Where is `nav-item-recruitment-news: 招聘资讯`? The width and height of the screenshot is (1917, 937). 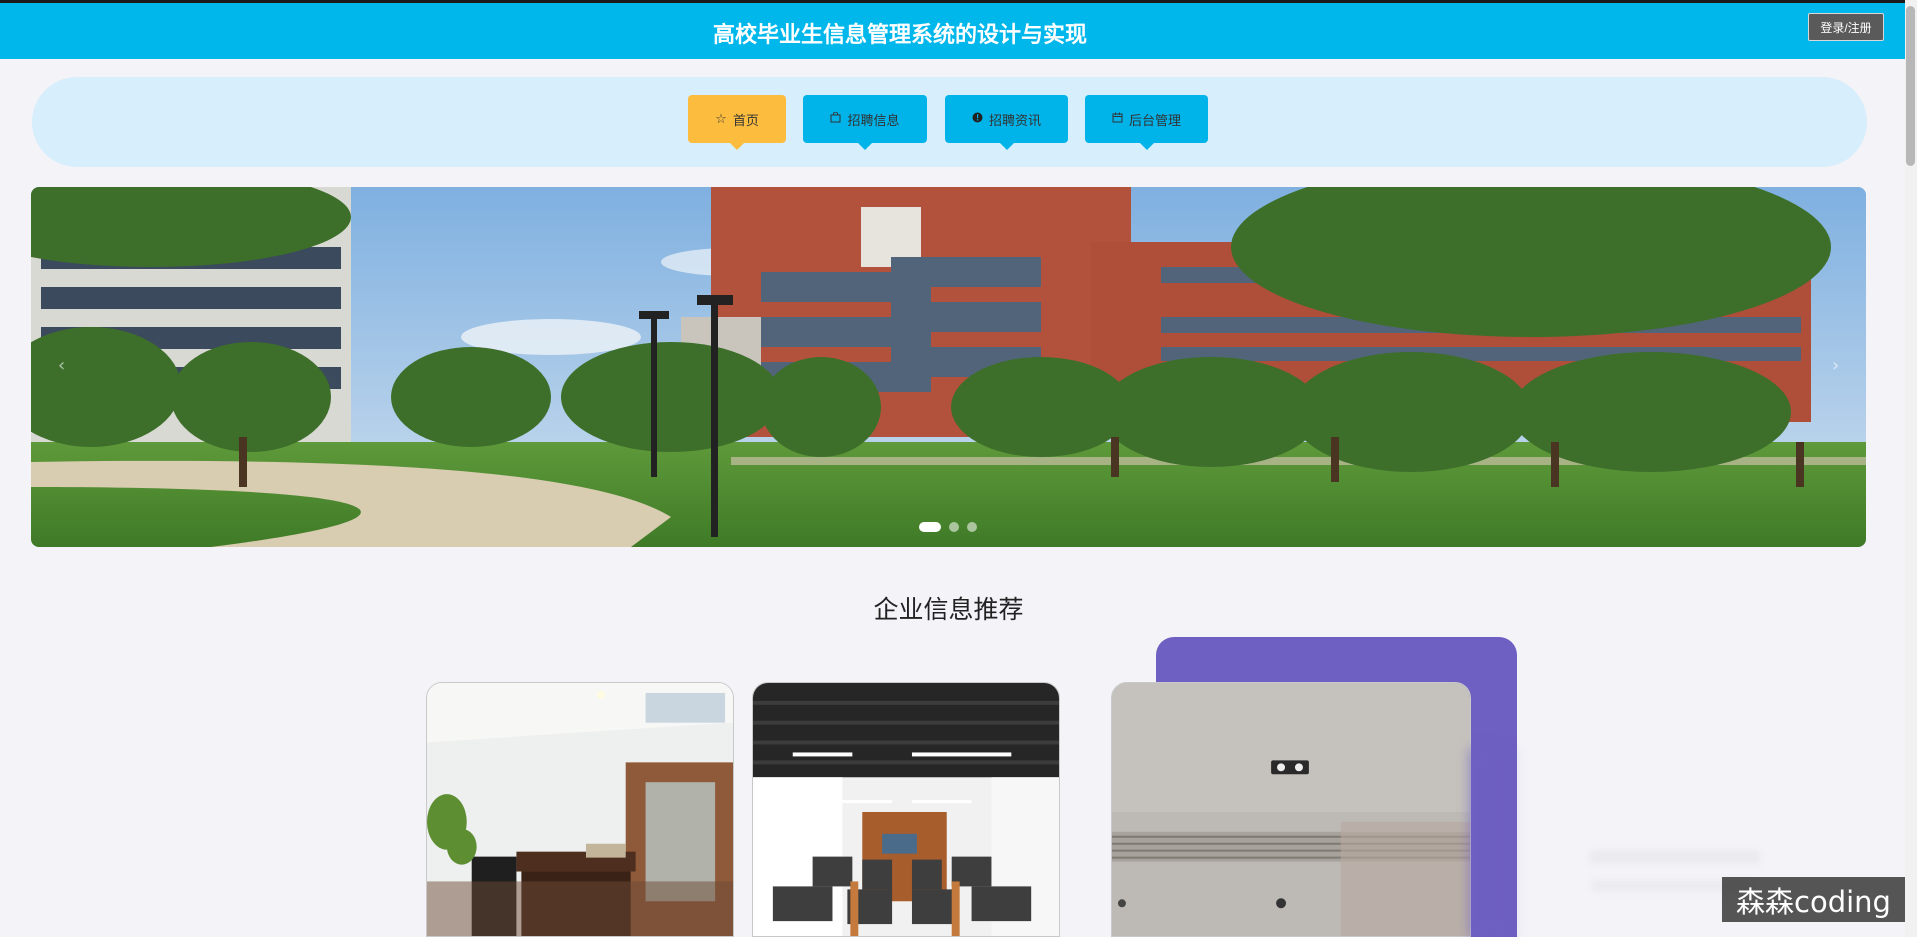
nav-item-recruitment-news: 招聘资讯 is located at coordinates (1006, 122).